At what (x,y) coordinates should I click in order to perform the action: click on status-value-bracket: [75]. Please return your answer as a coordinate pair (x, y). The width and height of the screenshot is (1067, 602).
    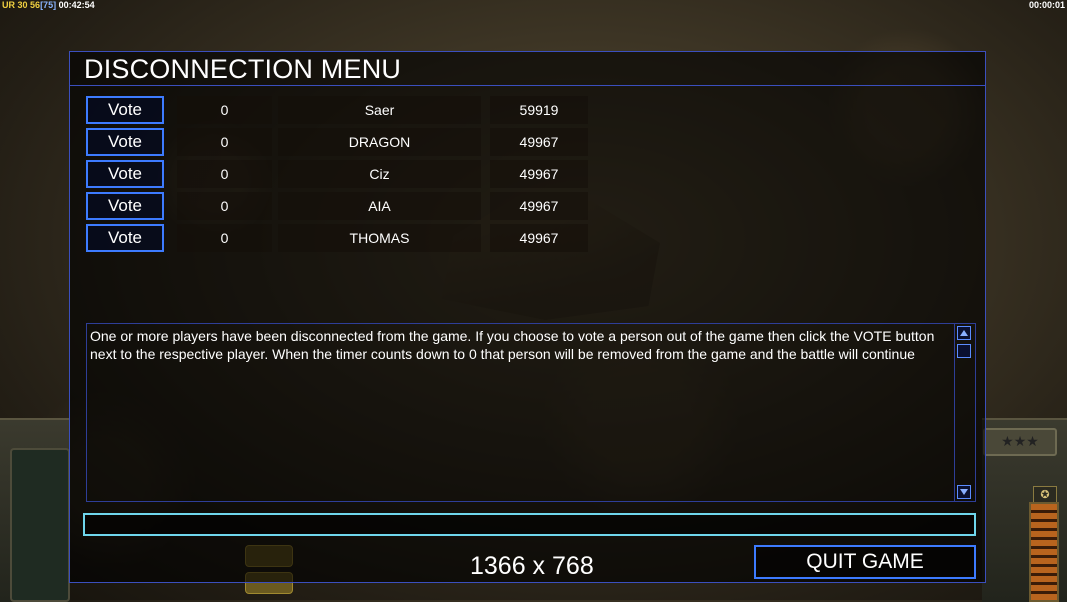
    Looking at the image, I should click on (48, 5).